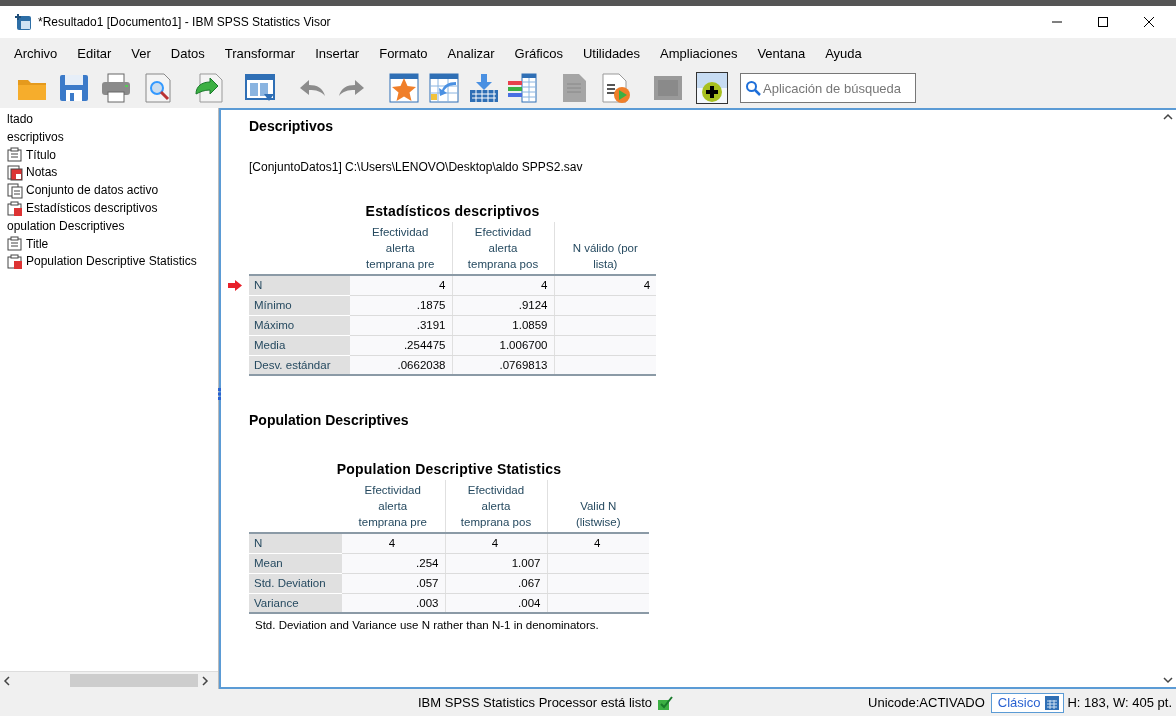 This screenshot has width=1176, height=716. What do you see at coordinates (522, 88) in the screenshot?
I see `list-table-icon` at bounding box center [522, 88].